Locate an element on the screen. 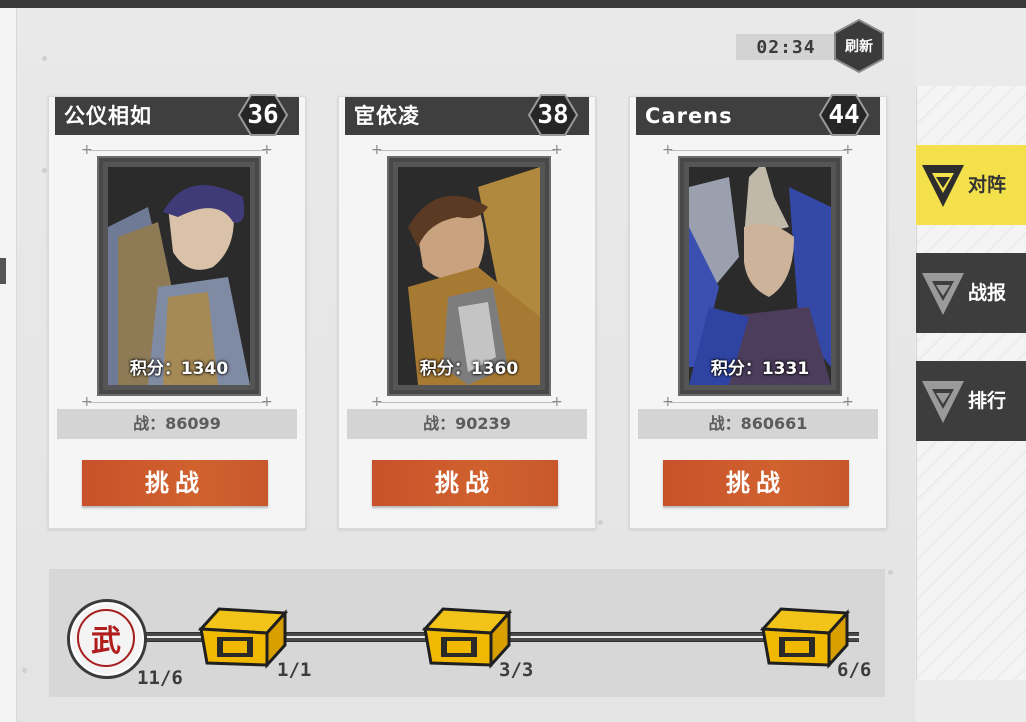 The image size is (1026, 722). tab-ranking: 排行 is located at coordinates (971, 401).